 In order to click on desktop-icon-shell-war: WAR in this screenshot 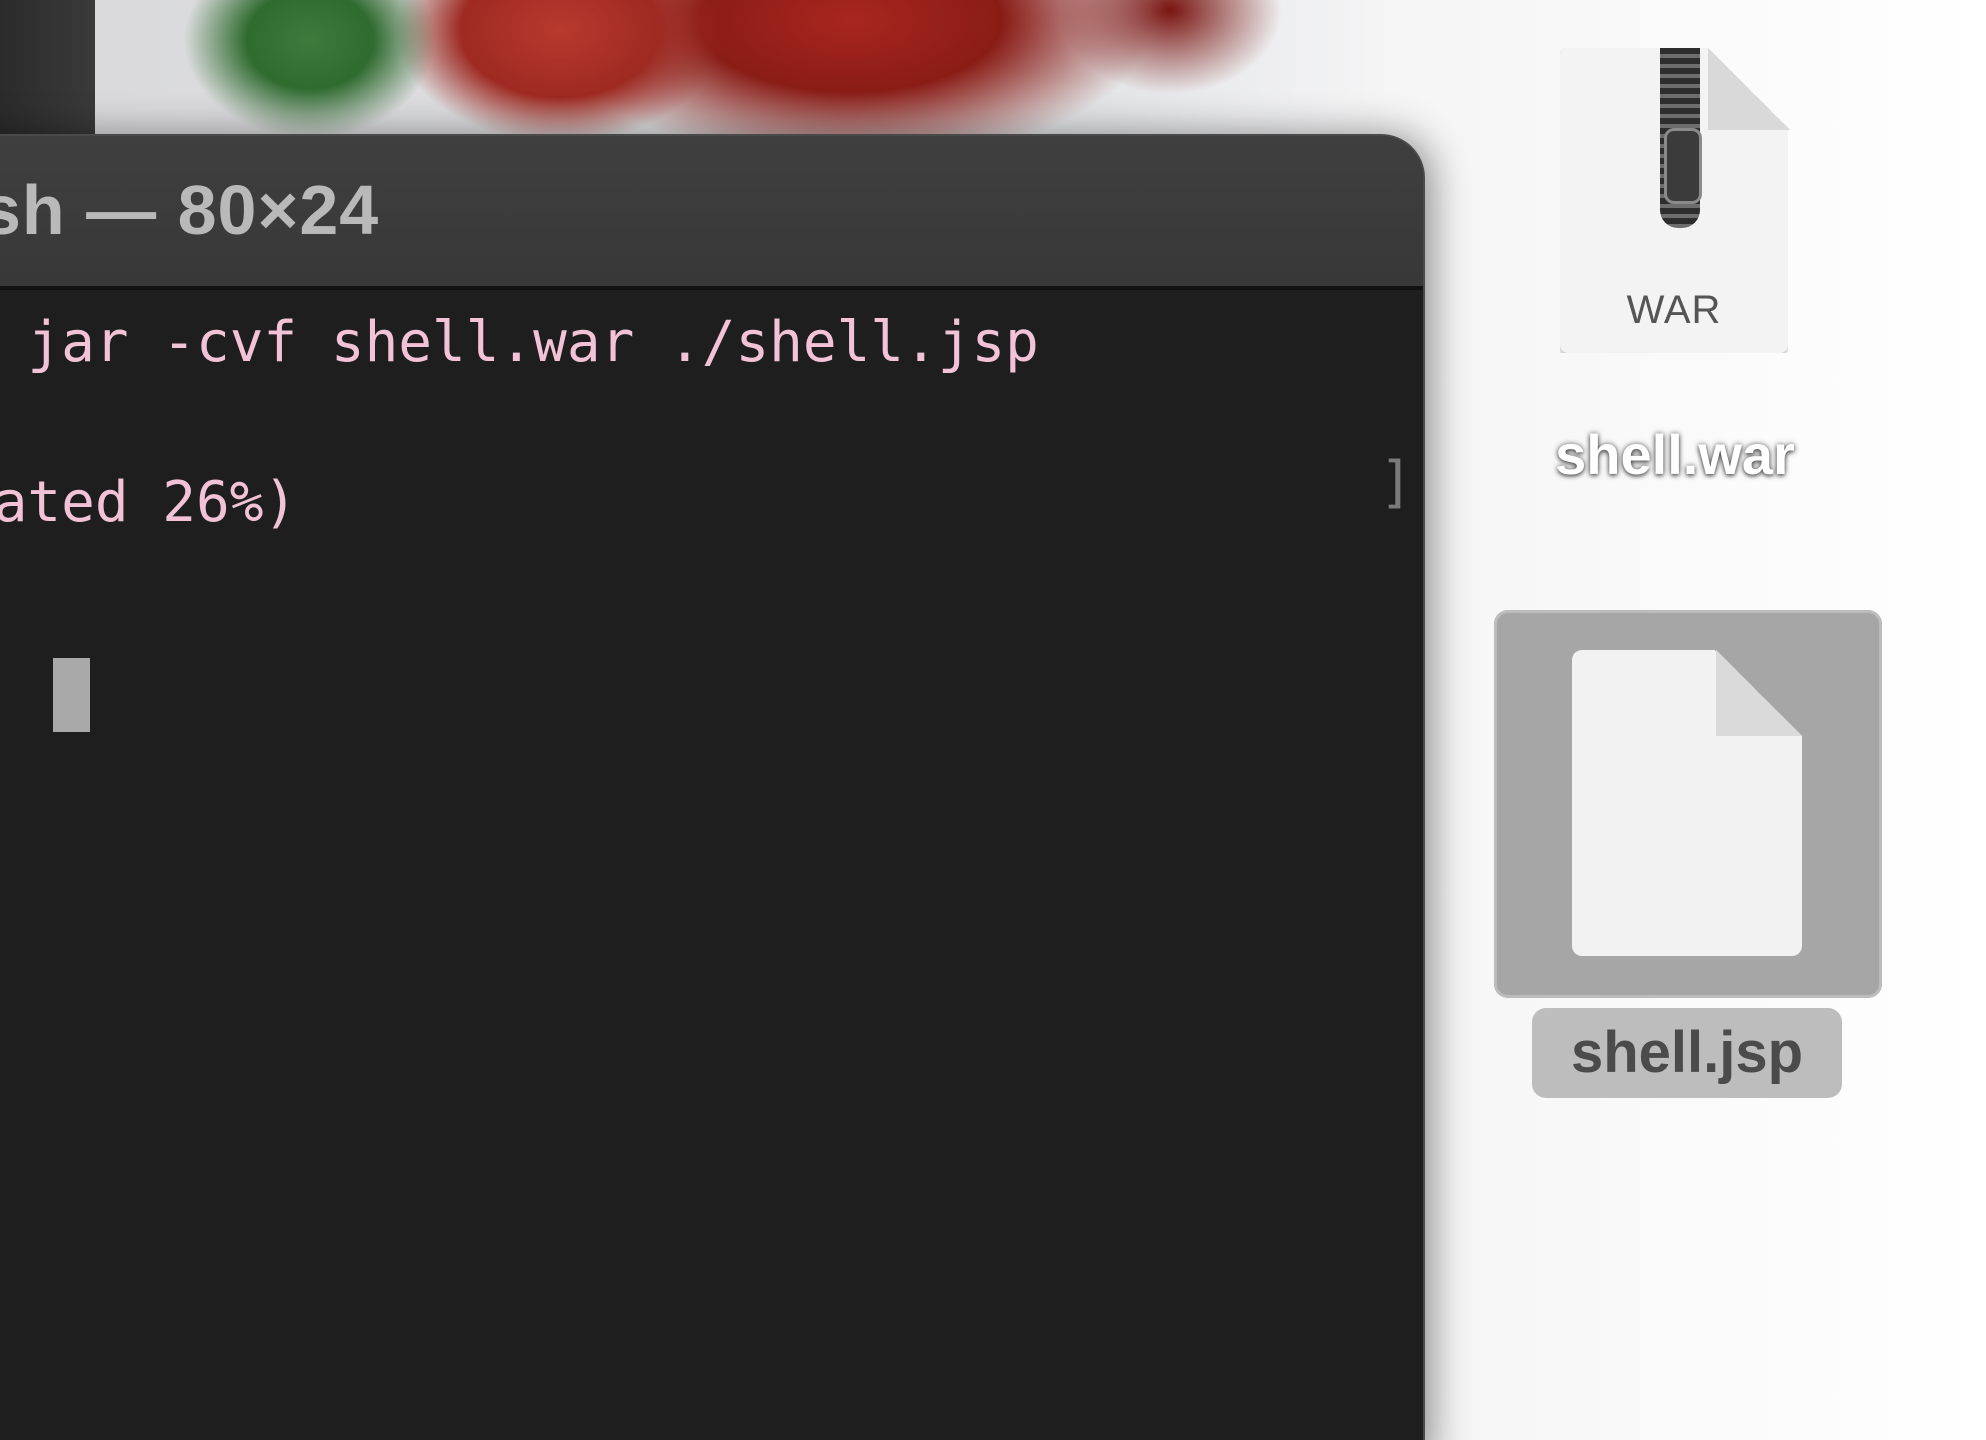, I will do `click(1675, 203)`.